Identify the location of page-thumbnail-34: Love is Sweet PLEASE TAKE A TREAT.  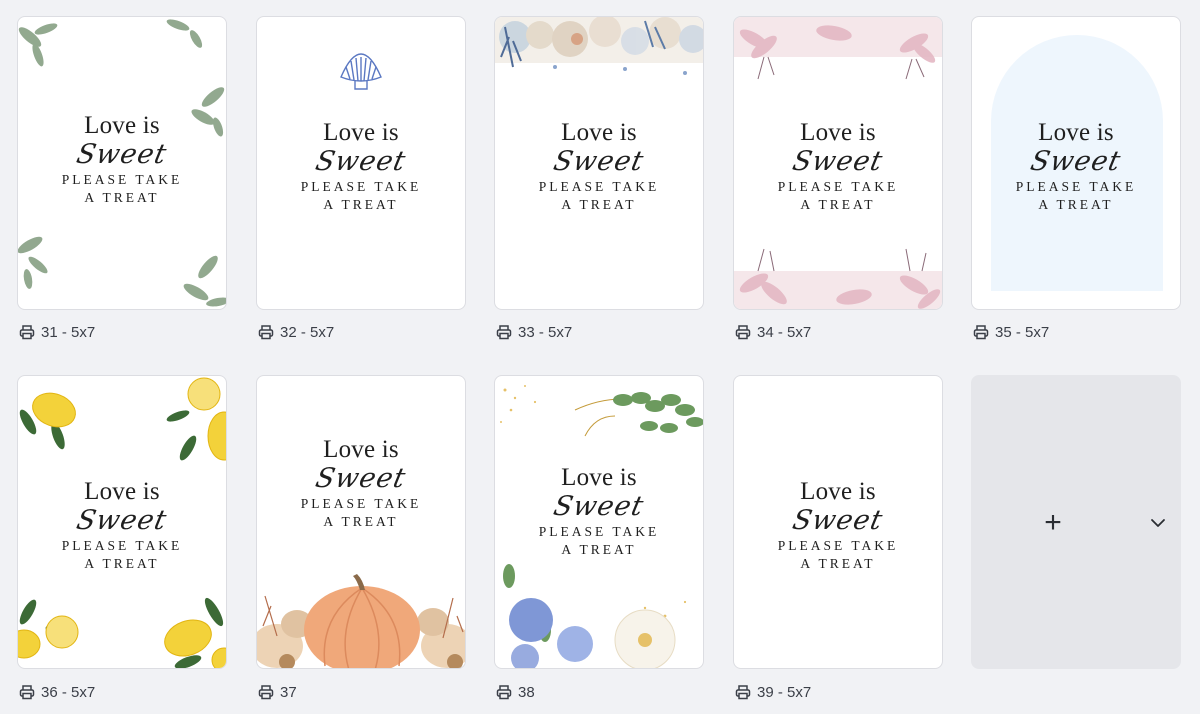
(838, 163).